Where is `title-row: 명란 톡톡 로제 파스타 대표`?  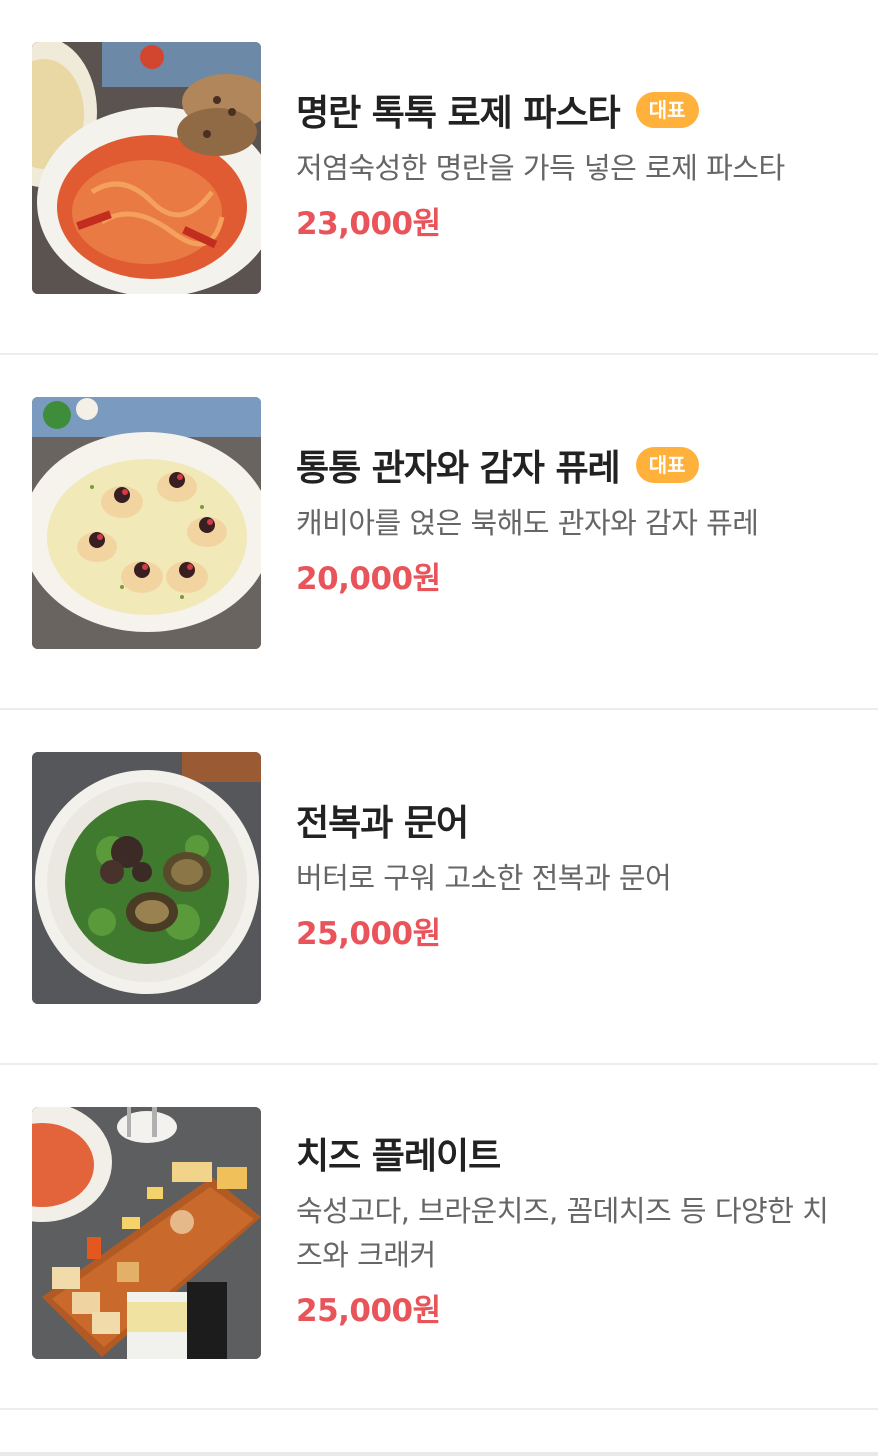
title-row: 명란 톡톡 로제 파스타 대표 is located at coordinates (568, 110).